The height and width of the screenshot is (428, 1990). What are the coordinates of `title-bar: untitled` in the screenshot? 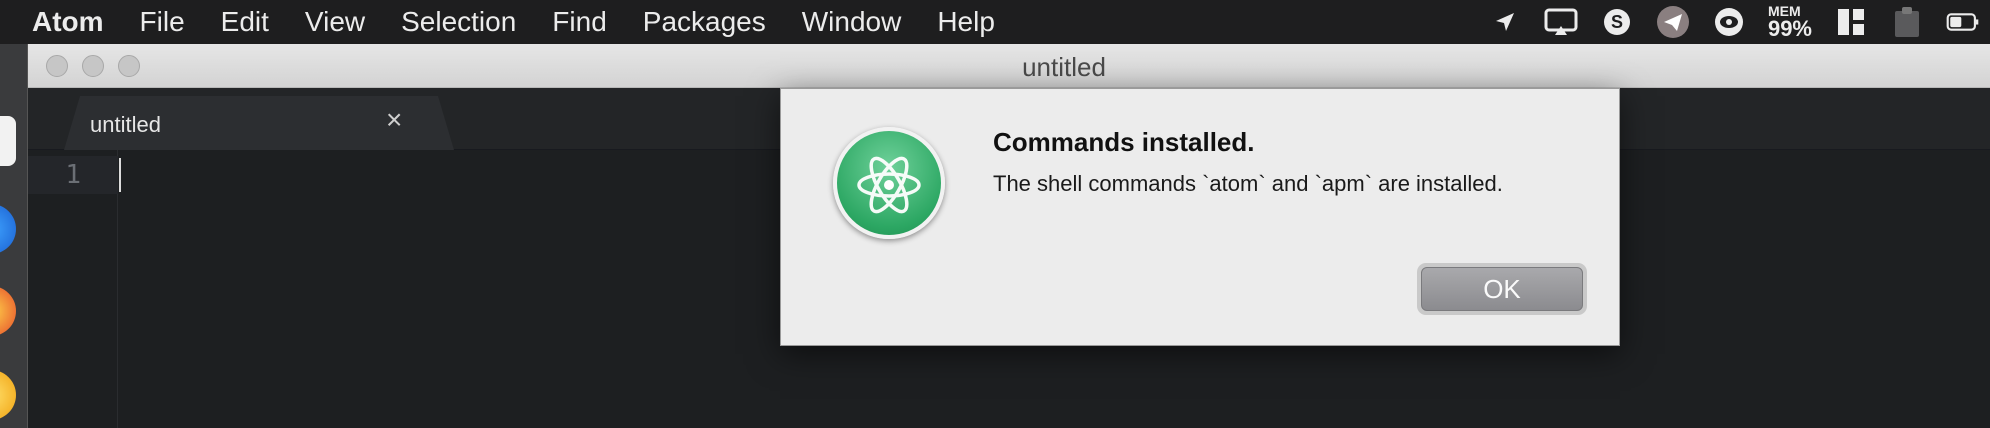 It's located at (1009, 66).